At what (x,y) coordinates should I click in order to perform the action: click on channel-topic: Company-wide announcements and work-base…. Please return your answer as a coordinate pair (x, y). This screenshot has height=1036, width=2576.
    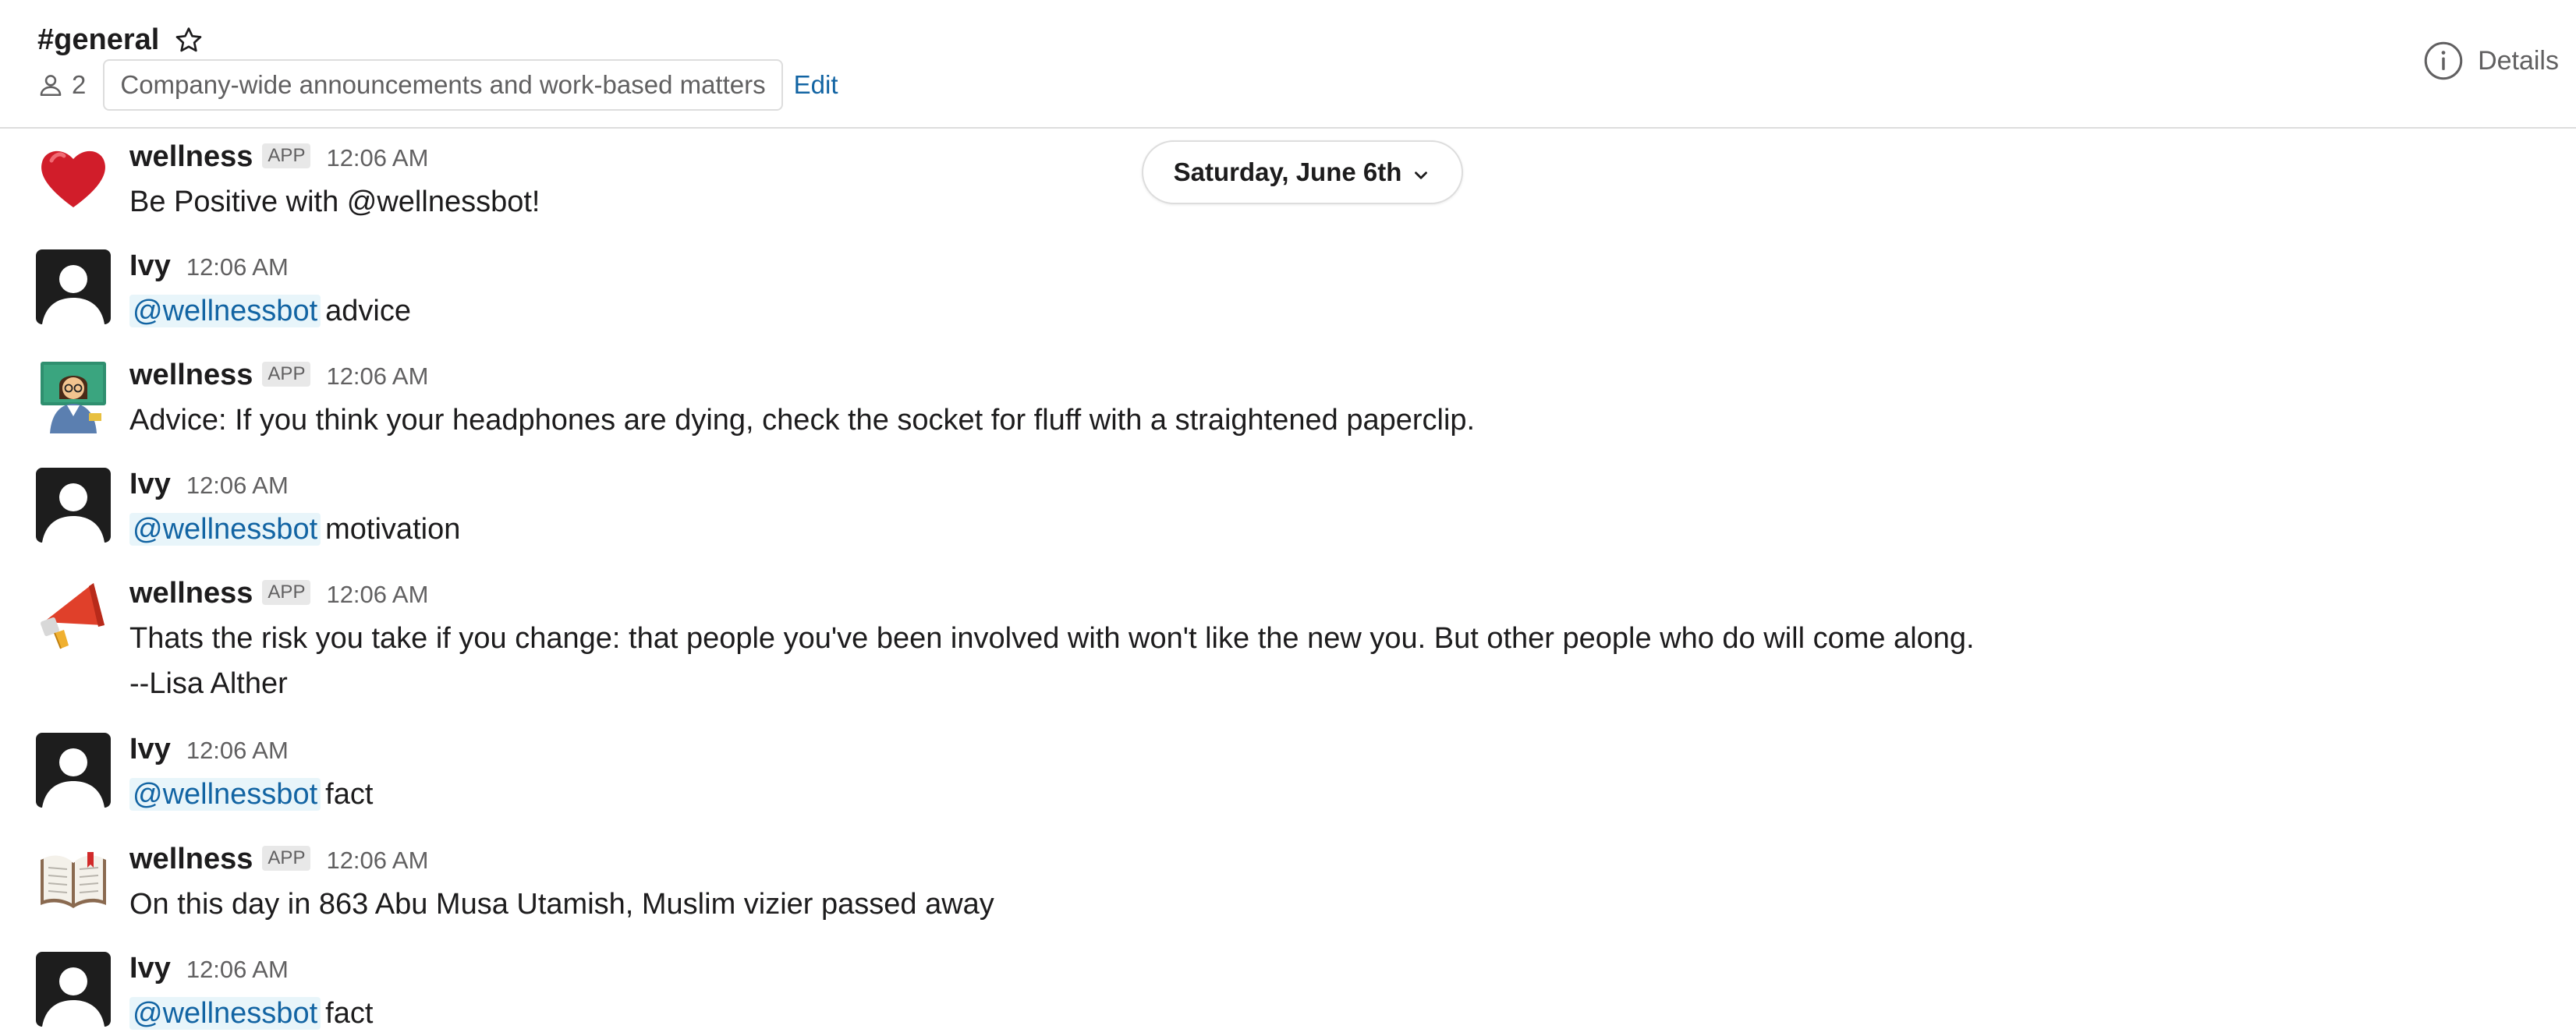
    Looking at the image, I should click on (443, 85).